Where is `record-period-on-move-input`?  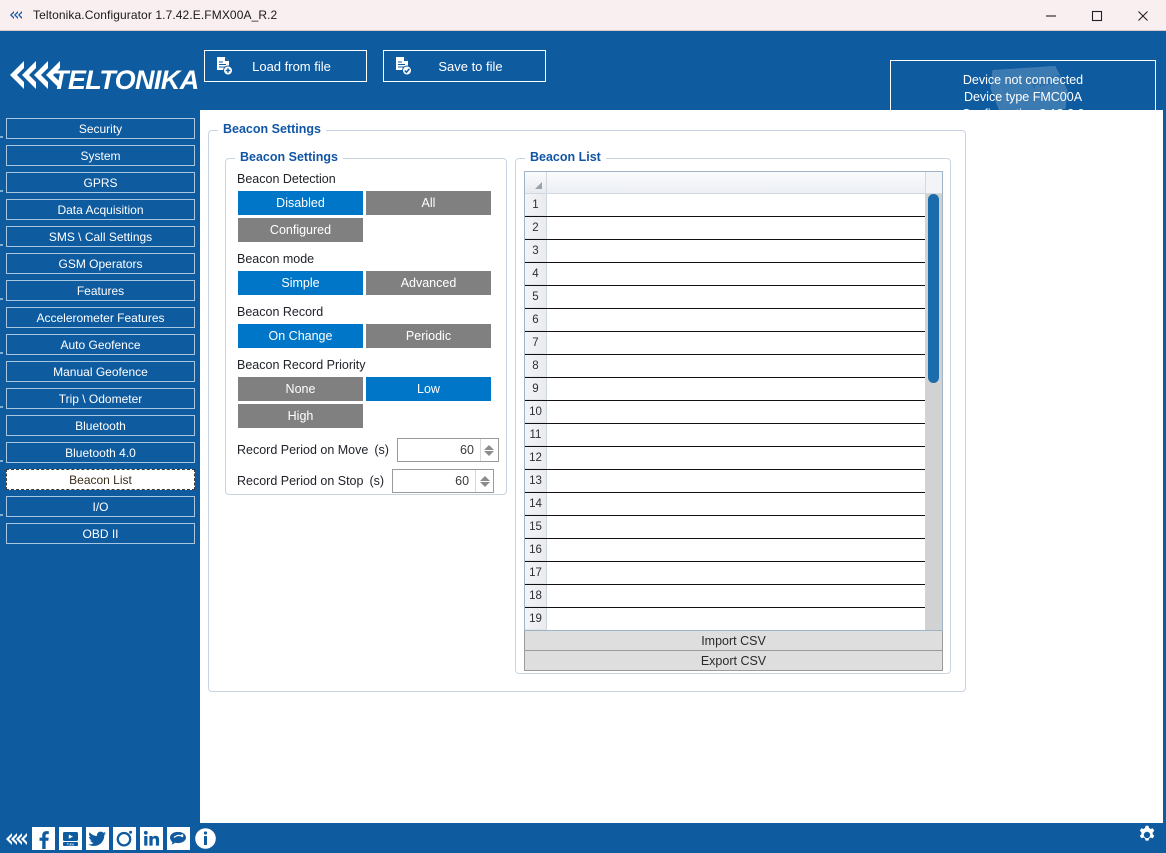 record-period-on-move-input is located at coordinates (438, 450).